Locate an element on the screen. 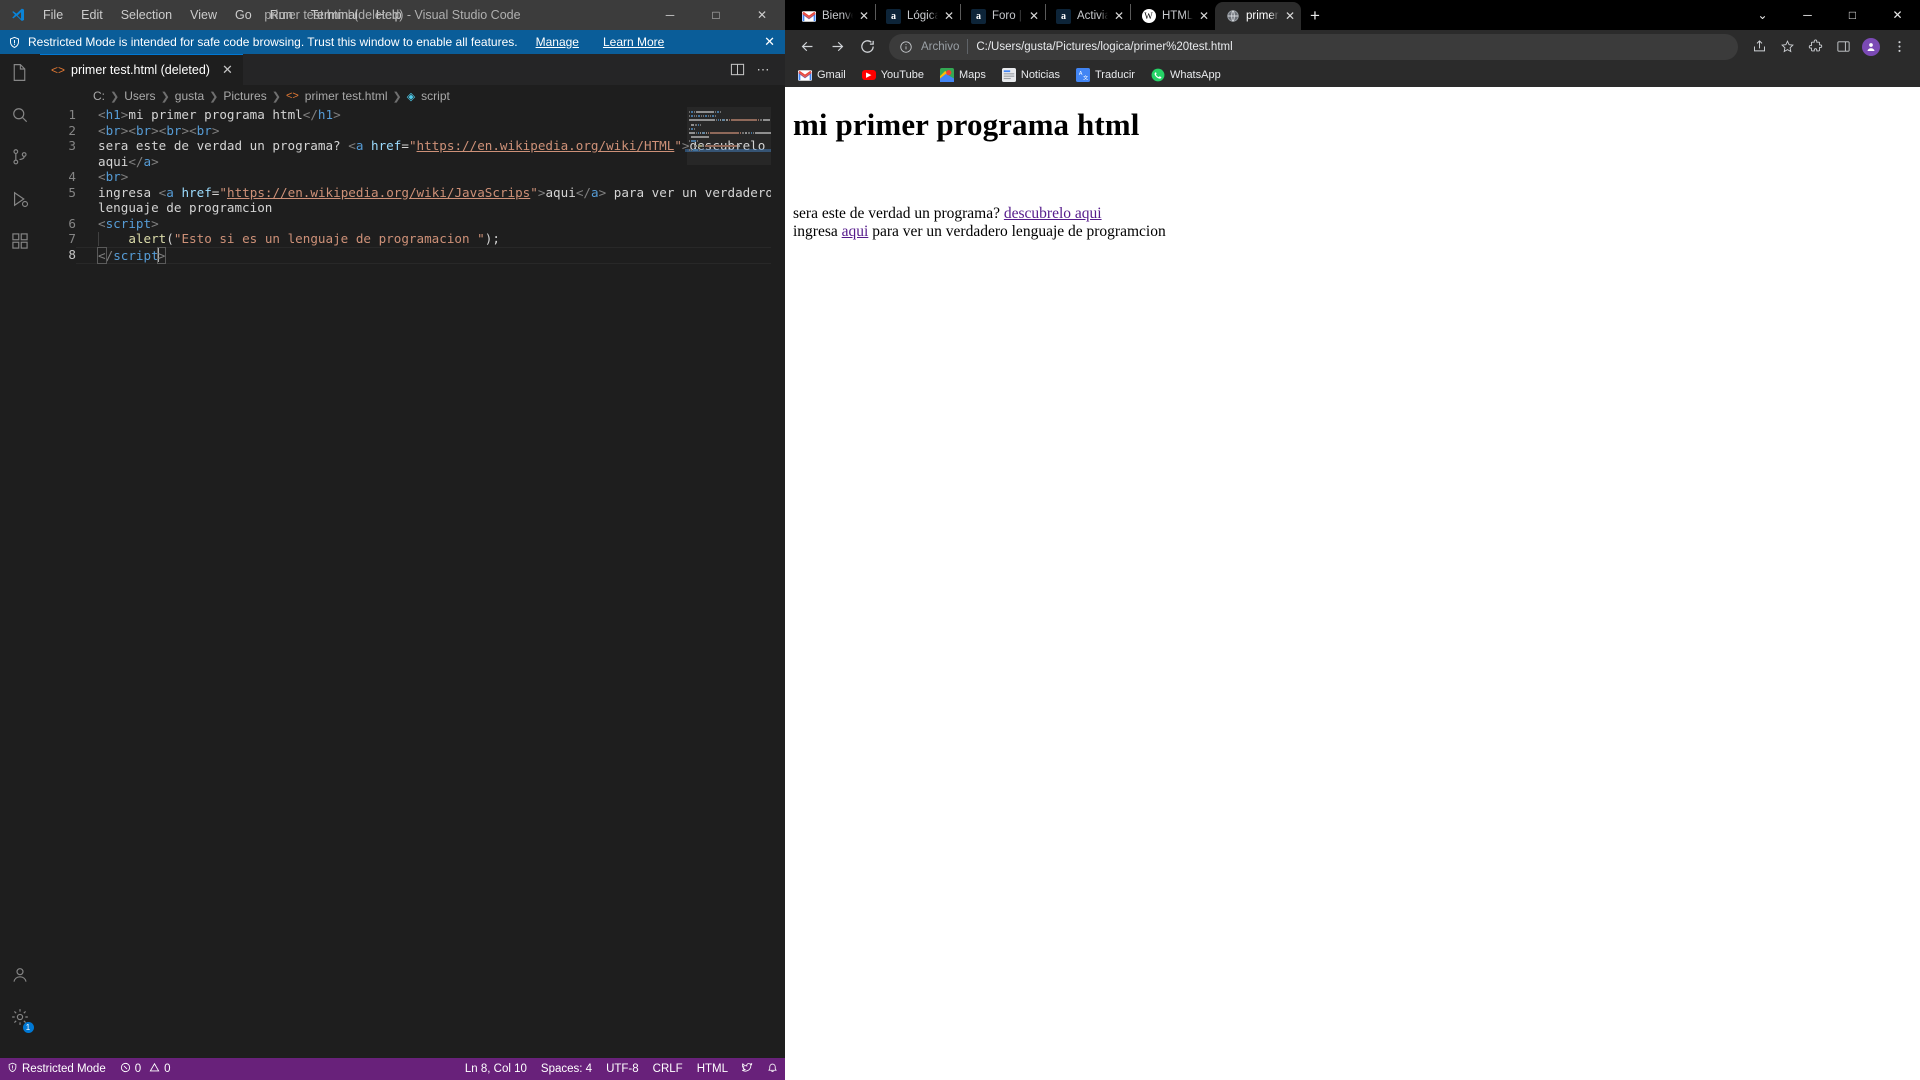 This screenshot has height=1080, width=1920. split-editor-icon is located at coordinates (737, 70).